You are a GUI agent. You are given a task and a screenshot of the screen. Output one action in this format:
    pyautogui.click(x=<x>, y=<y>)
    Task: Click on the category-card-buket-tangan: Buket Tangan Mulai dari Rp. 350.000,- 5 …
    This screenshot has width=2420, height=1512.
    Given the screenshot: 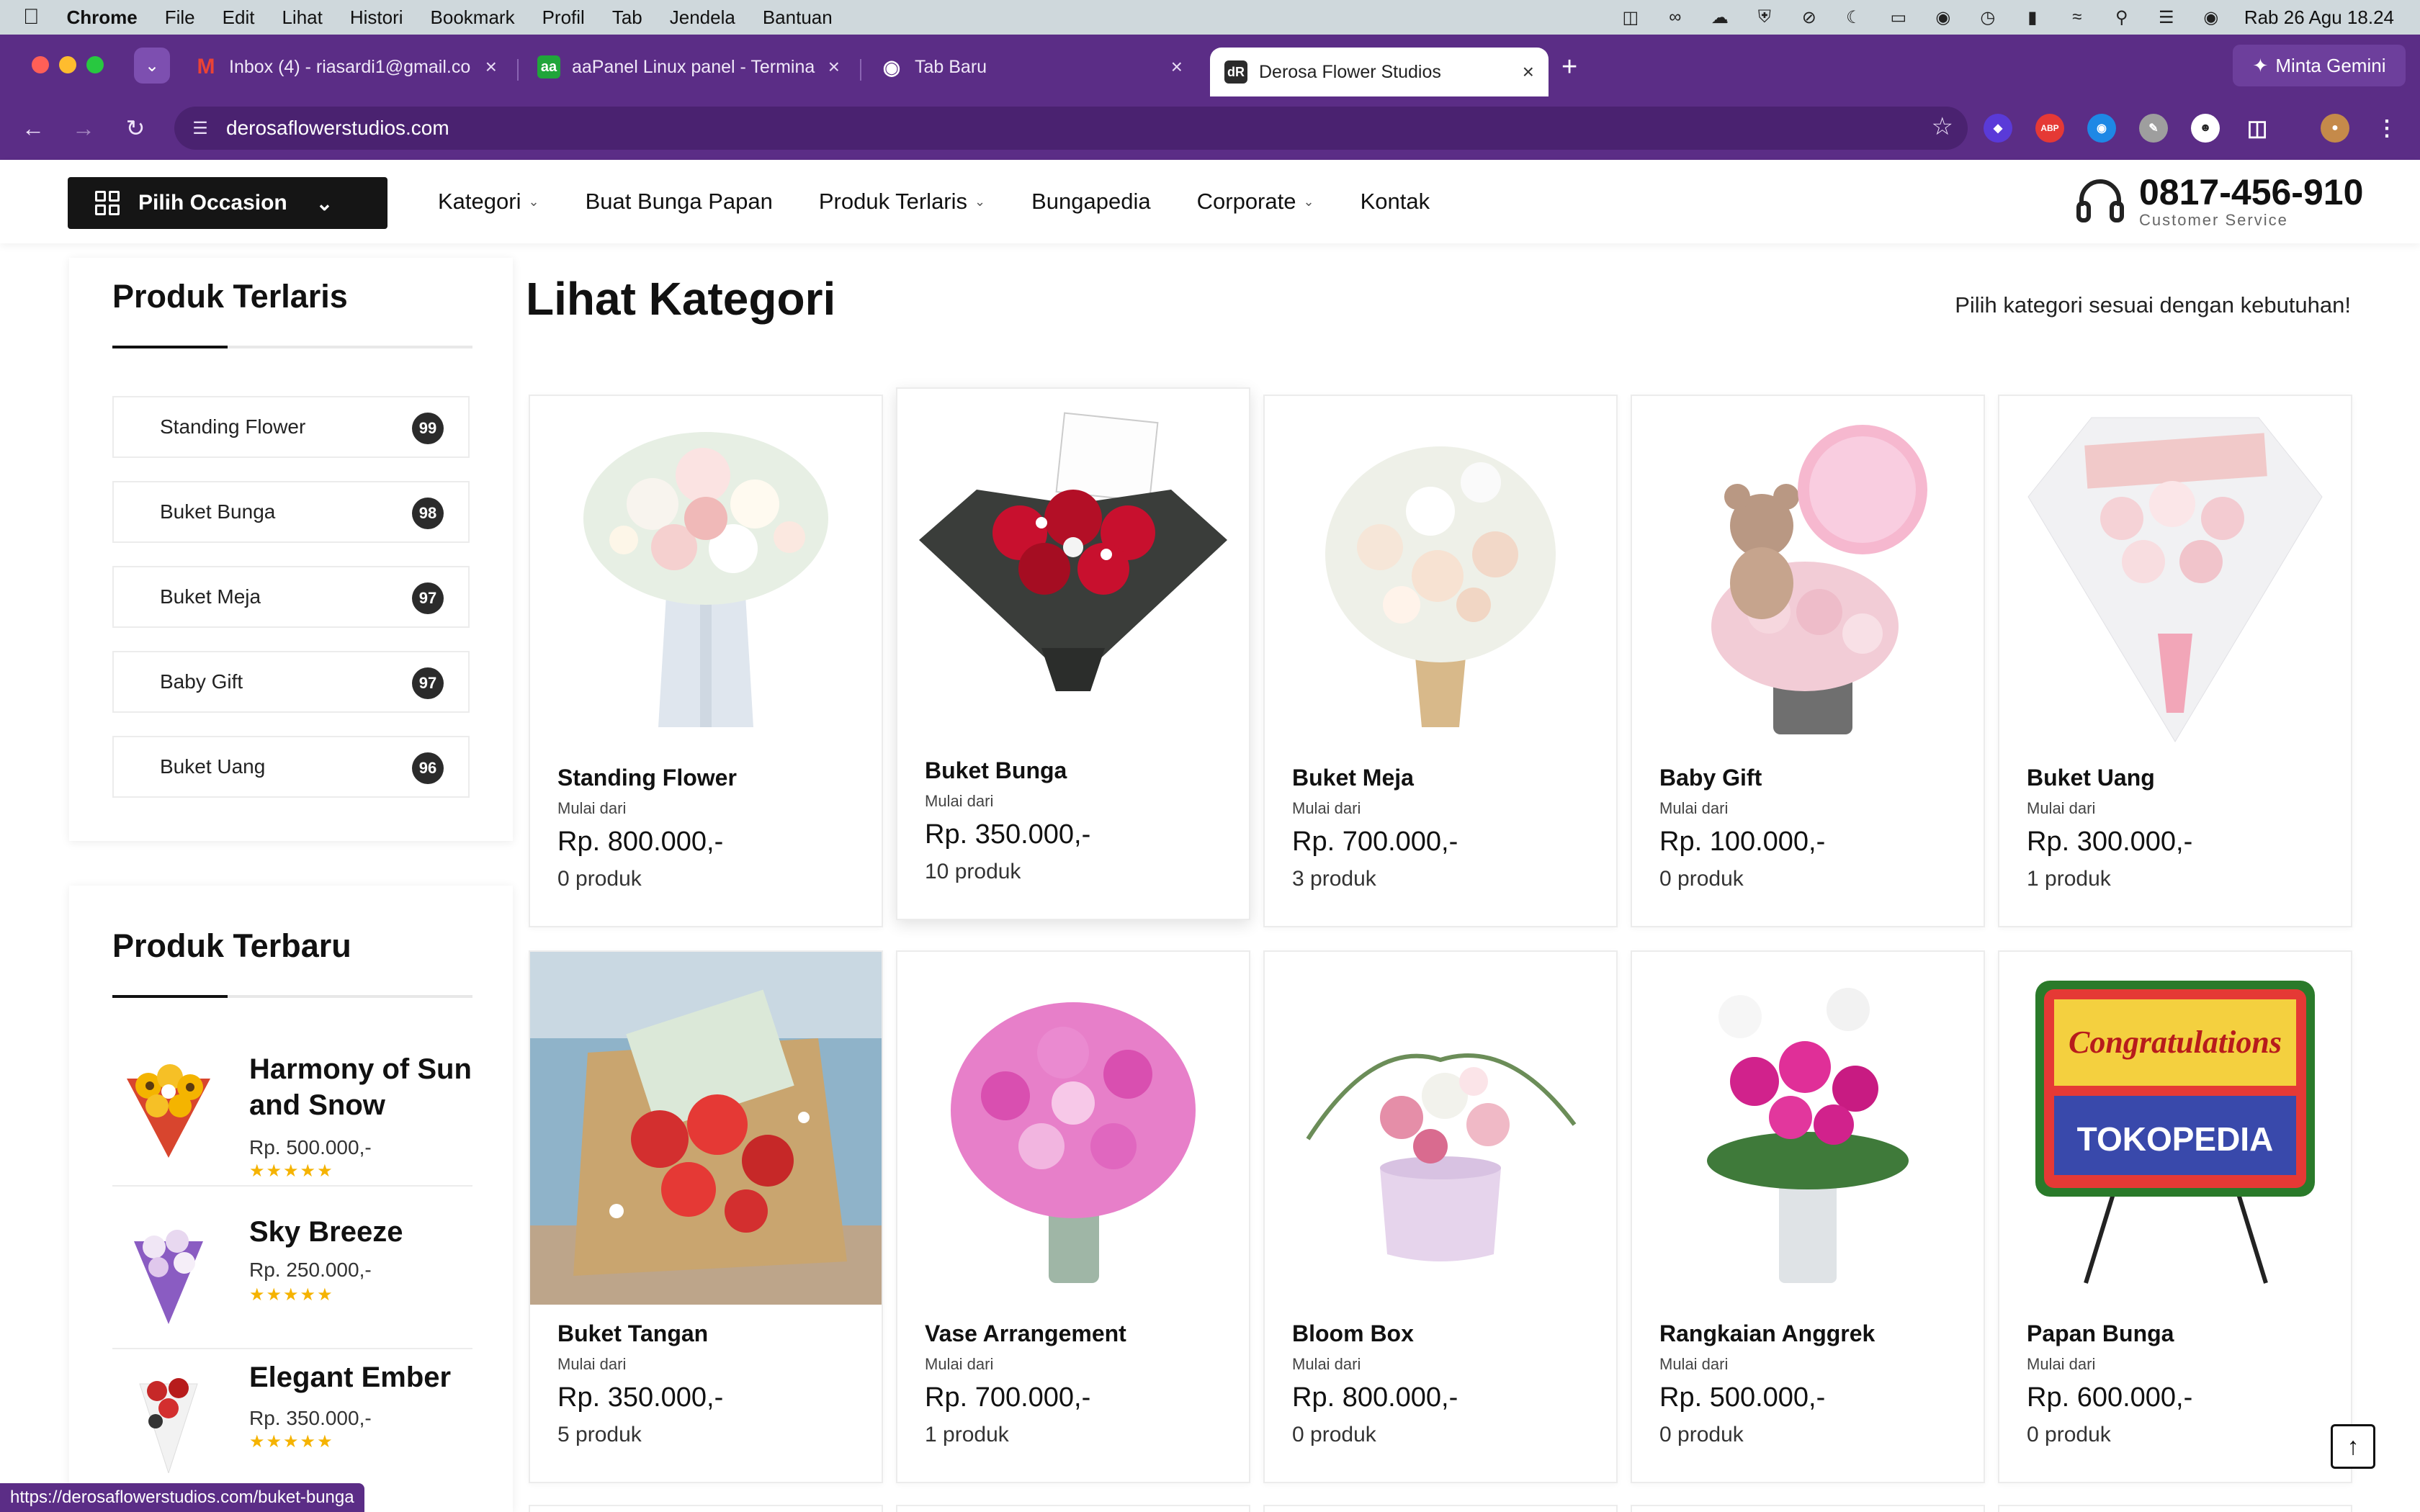 What is the action you would take?
    pyautogui.click(x=706, y=1216)
    